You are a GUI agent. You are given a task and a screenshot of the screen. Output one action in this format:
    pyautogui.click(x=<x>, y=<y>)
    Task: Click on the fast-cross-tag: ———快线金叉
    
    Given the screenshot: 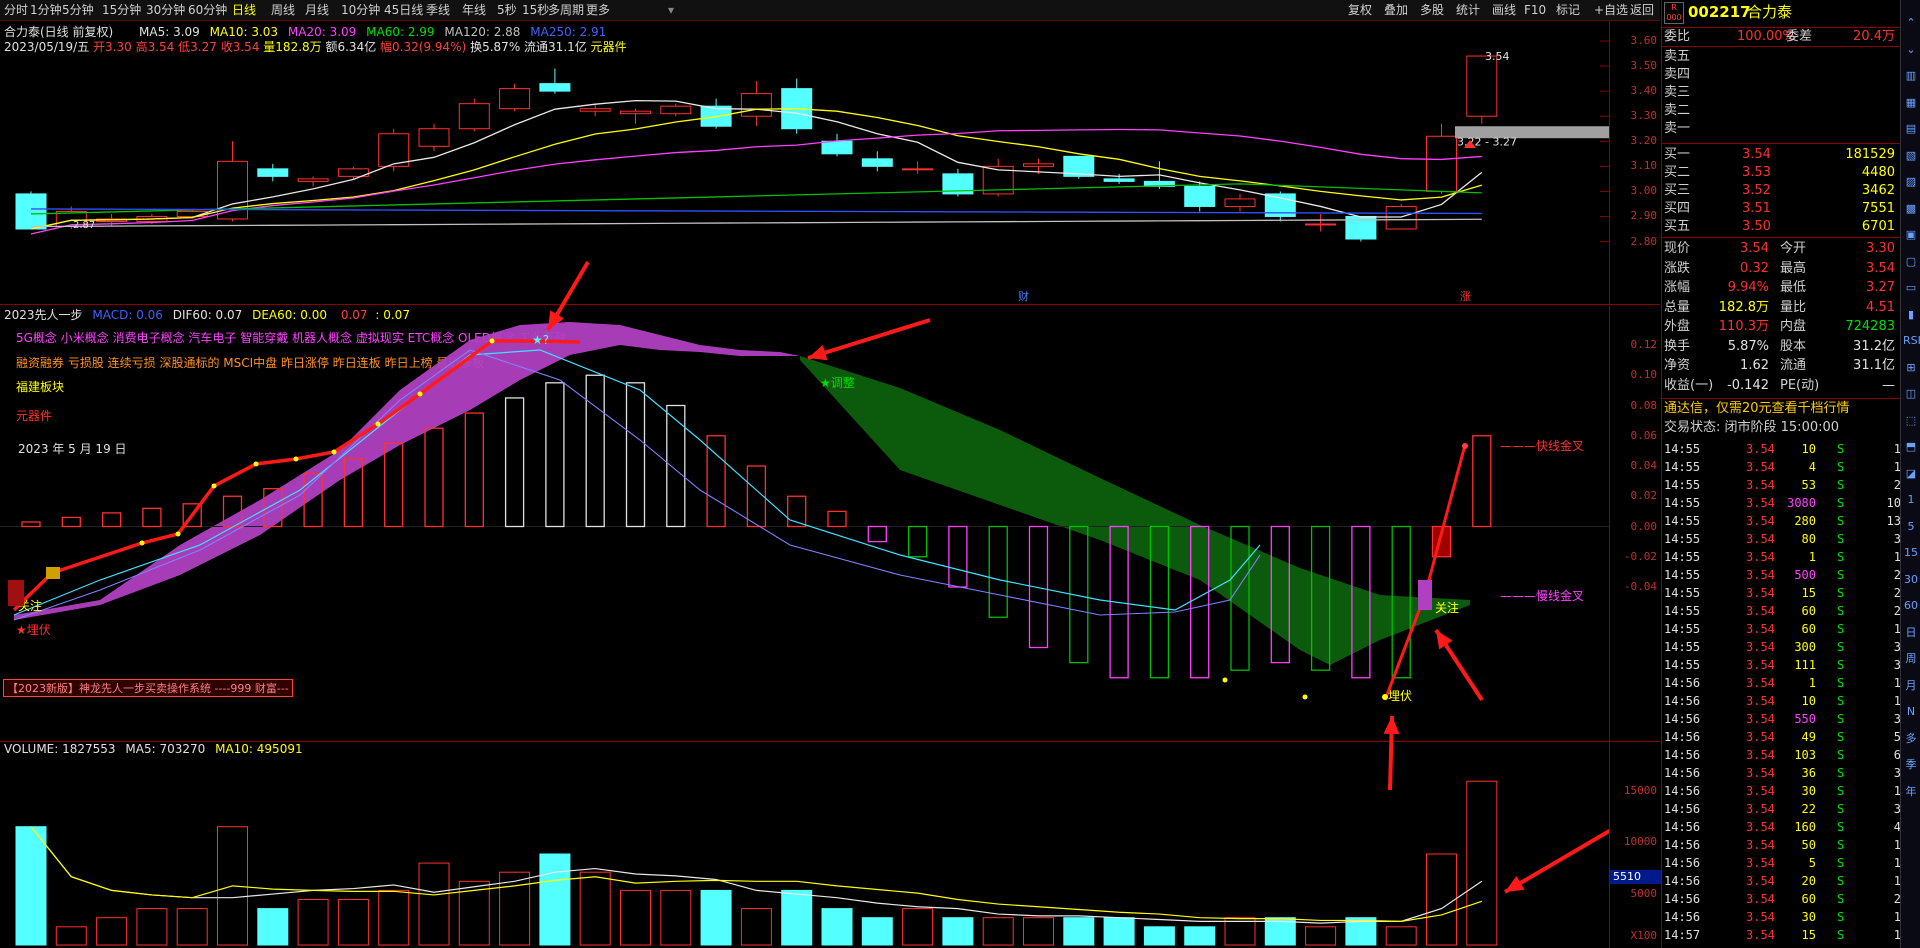 What is the action you would take?
    pyautogui.click(x=1542, y=445)
    